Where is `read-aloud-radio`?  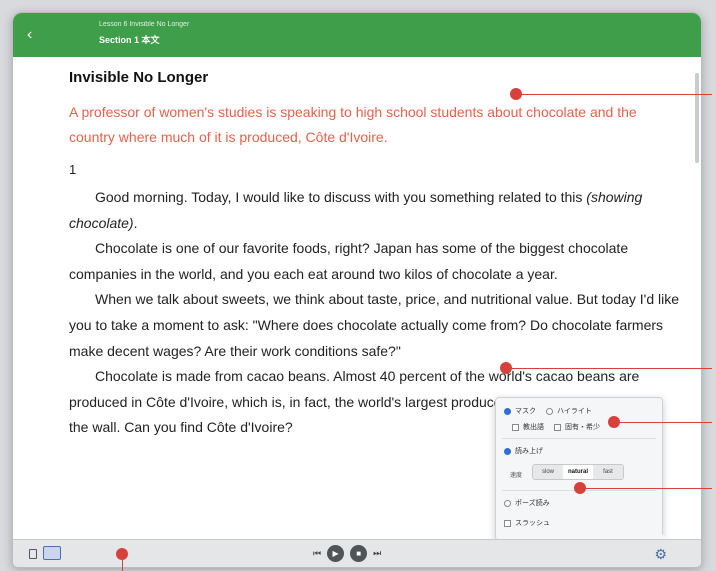 read-aloud-radio is located at coordinates (507, 451).